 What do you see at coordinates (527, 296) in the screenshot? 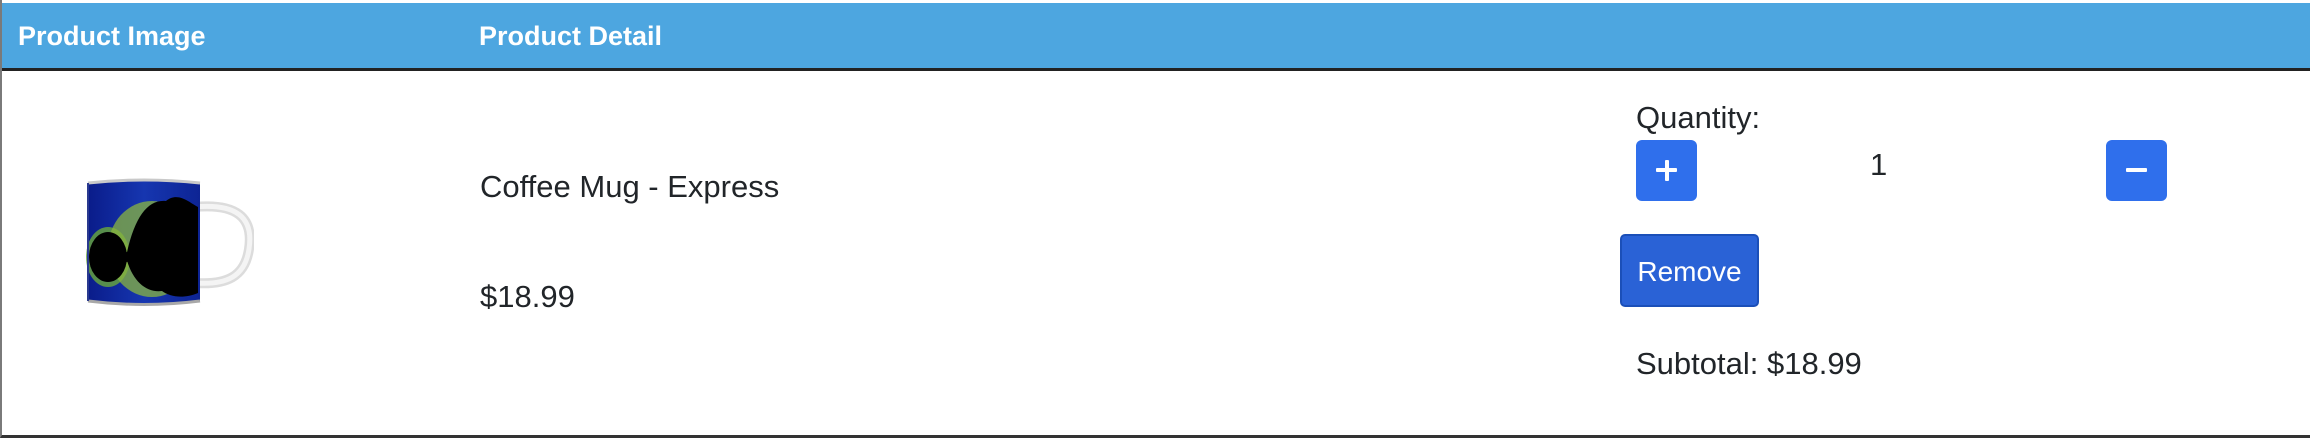
I see `product-price: $18.99` at bounding box center [527, 296].